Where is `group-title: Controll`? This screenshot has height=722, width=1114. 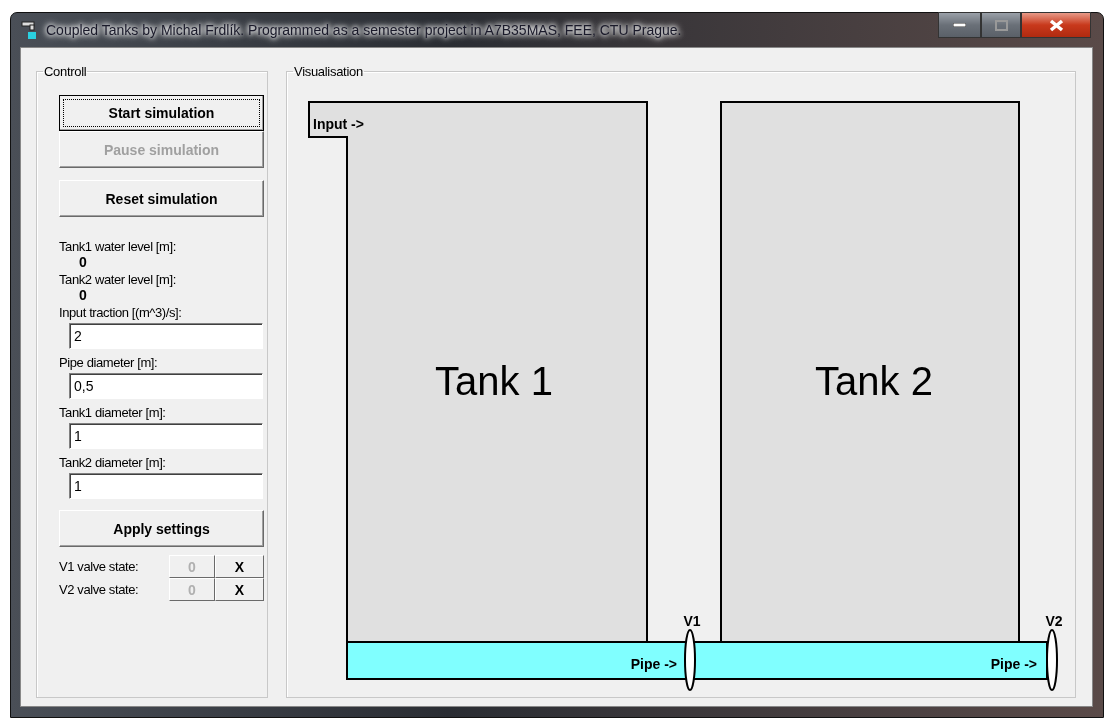 group-title: Controll is located at coordinates (65, 71).